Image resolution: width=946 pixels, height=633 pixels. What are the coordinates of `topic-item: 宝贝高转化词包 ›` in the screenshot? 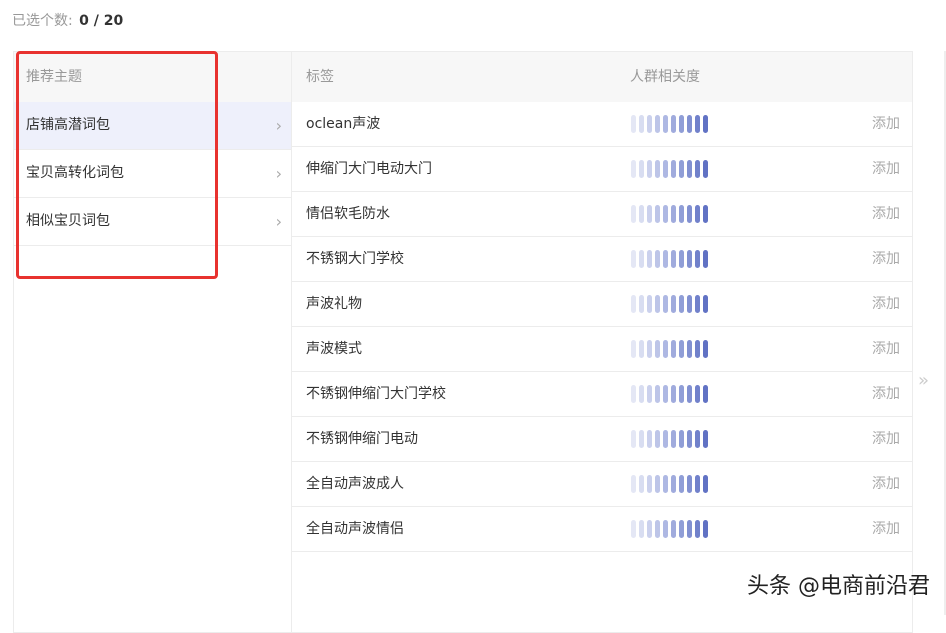 It's located at (153, 174).